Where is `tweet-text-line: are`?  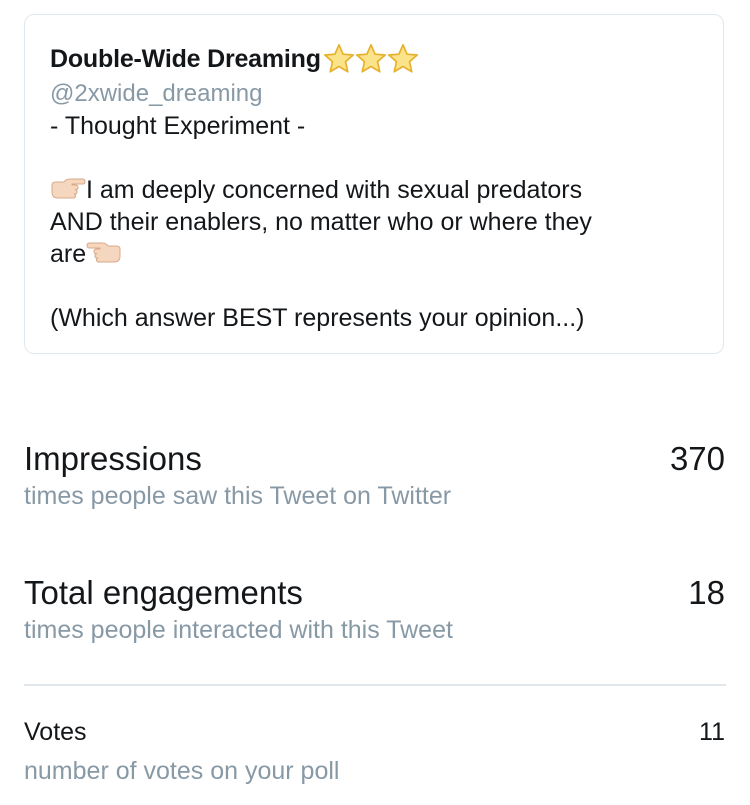
tweet-text-line: are is located at coordinates (374, 254).